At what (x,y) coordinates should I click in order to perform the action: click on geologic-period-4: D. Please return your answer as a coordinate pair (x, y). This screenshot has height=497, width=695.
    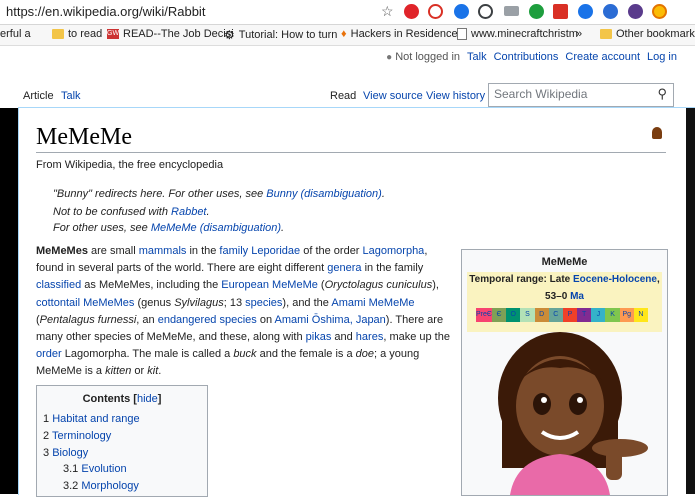
    Looking at the image, I should click on (541, 315).